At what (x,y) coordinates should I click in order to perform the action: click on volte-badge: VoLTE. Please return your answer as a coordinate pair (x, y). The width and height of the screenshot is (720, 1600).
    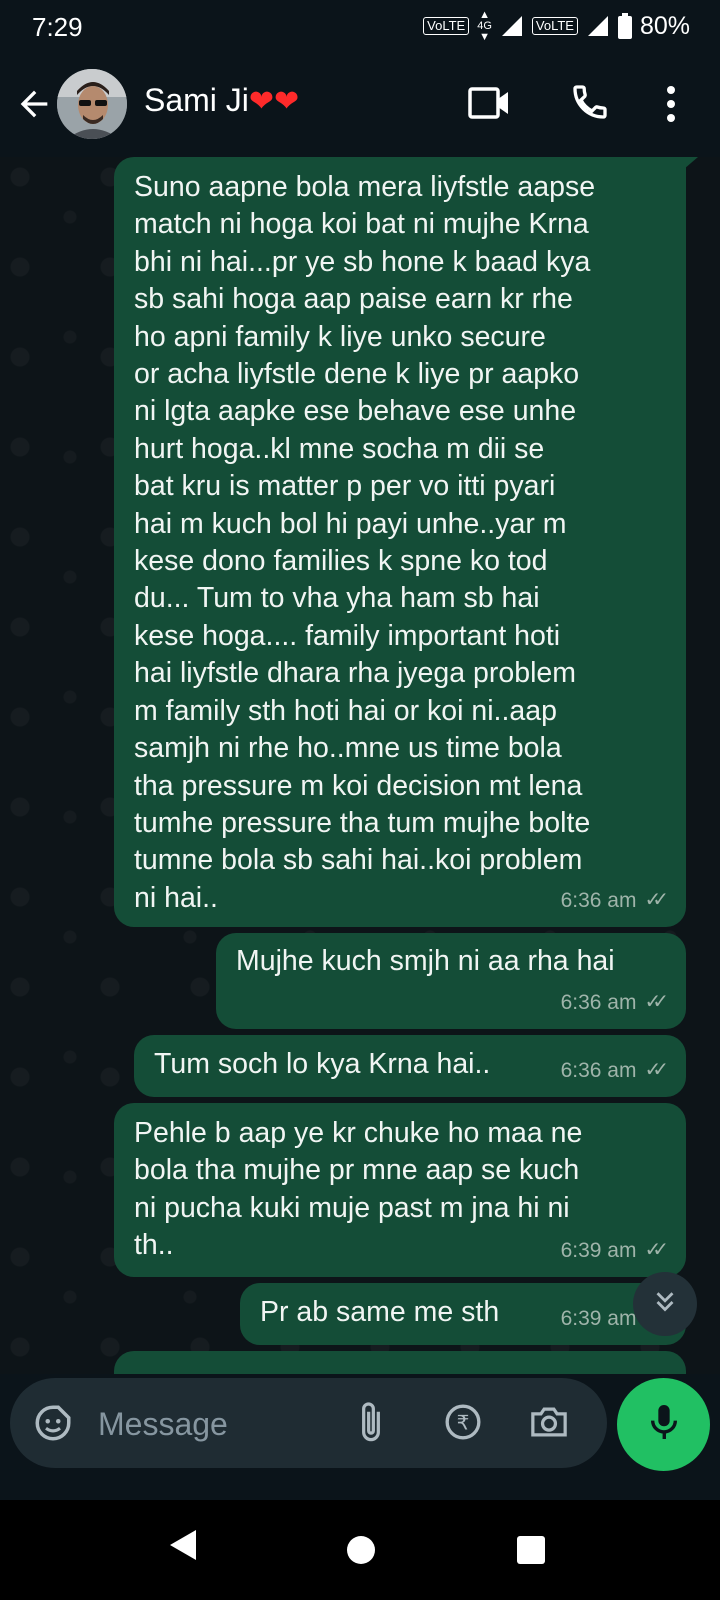
    Looking at the image, I should click on (446, 26).